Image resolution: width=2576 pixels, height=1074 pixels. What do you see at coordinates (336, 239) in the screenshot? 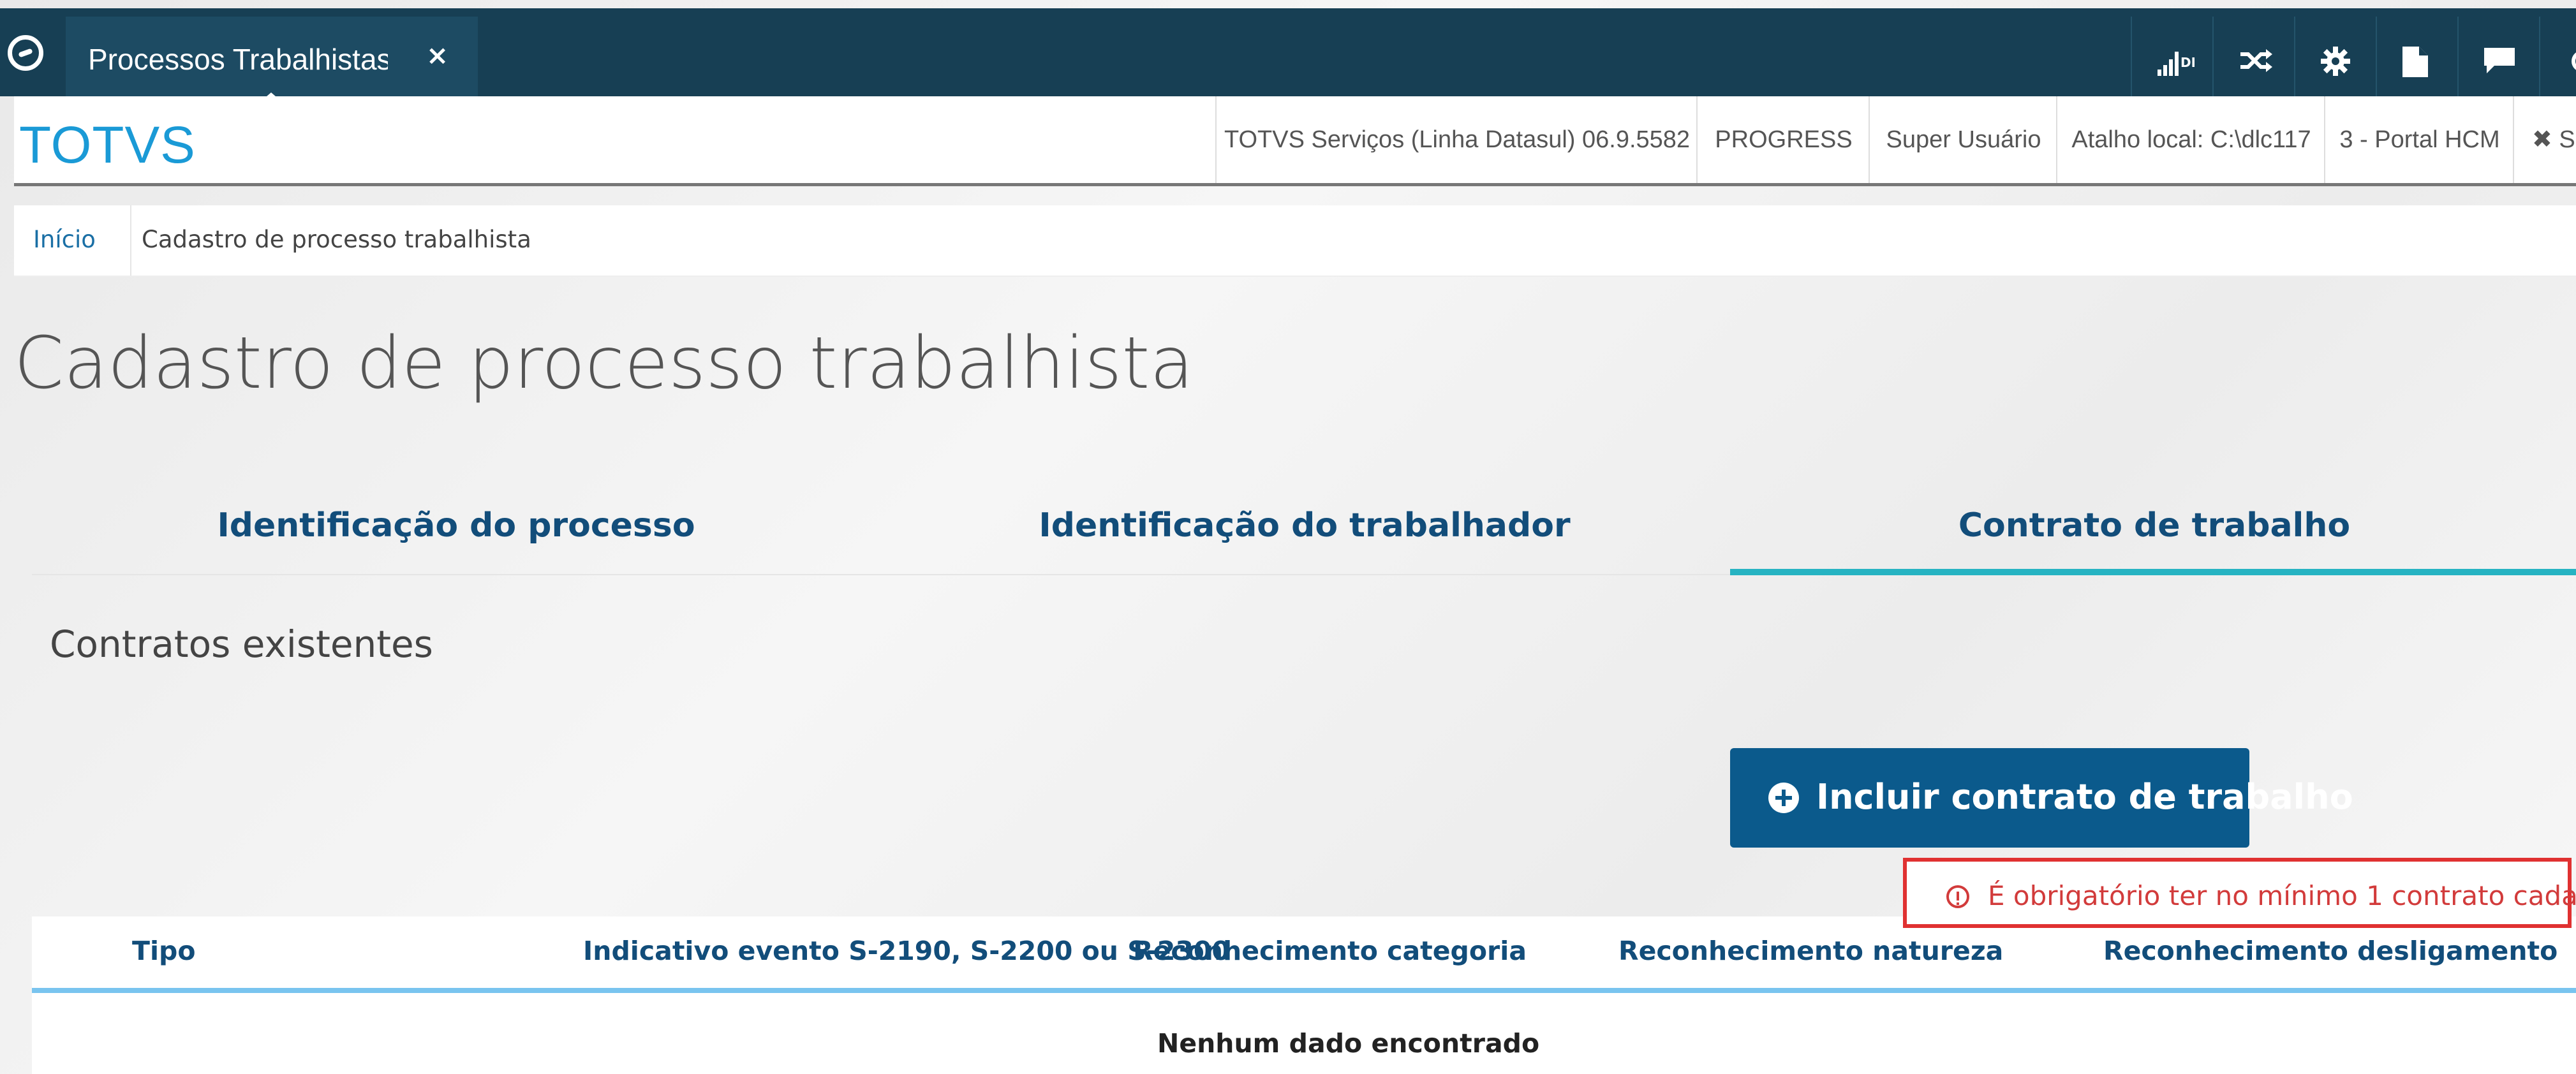
I see `breadcrumb-current: Cadastro de processo trabalhista` at bounding box center [336, 239].